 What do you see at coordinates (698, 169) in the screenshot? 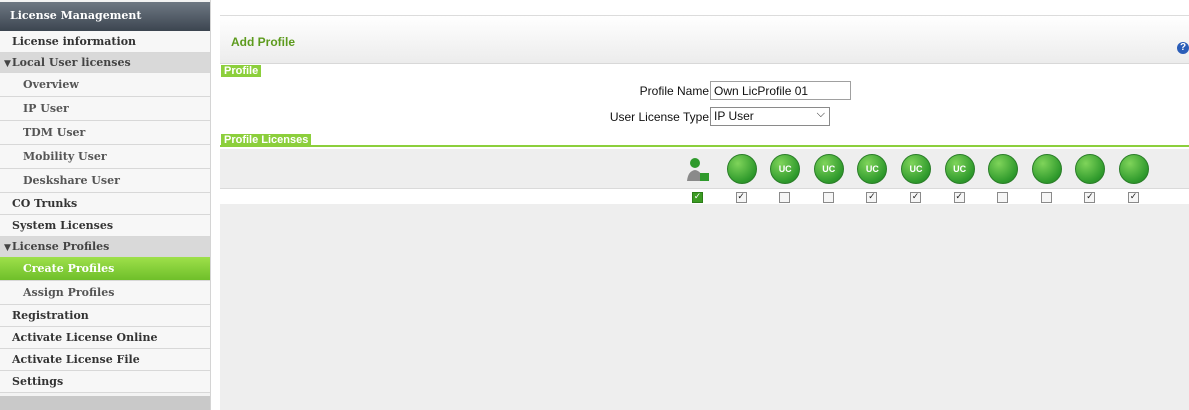
I see `user-license-icon` at bounding box center [698, 169].